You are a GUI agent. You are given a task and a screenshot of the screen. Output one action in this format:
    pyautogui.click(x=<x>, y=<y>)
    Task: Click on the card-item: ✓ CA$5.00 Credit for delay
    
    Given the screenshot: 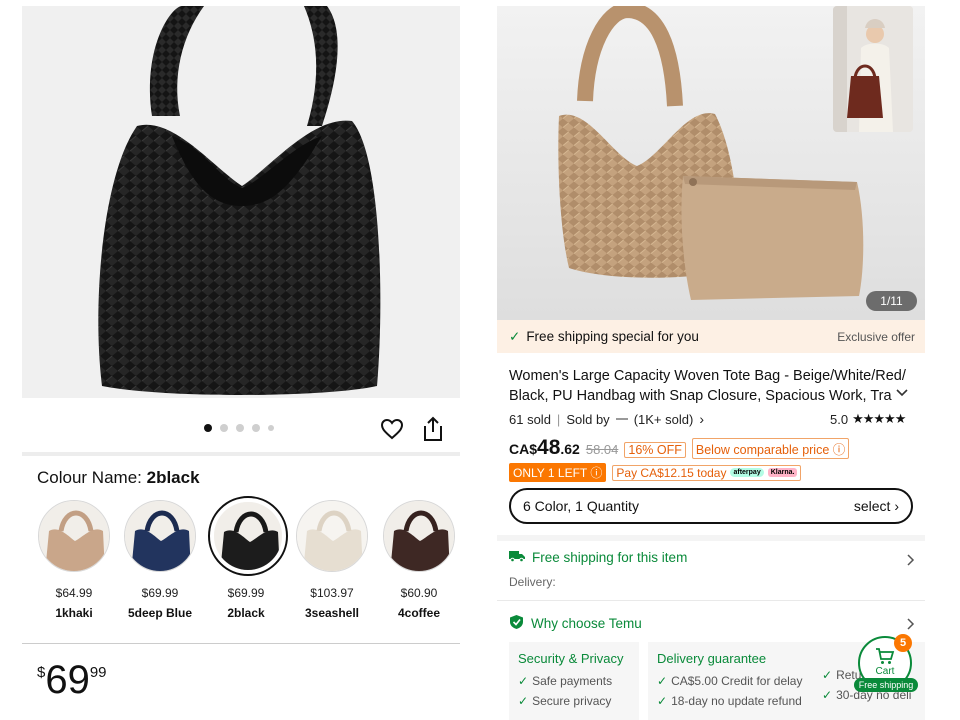 What is the action you would take?
    pyautogui.click(x=731, y=681)
    